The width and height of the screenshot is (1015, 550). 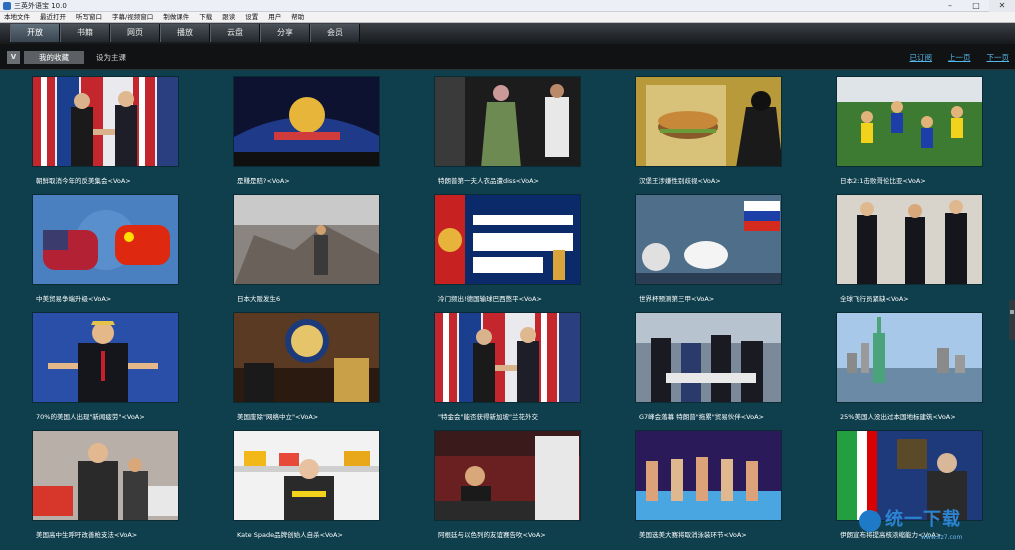 What do you see at coordinates (927, 417) in the screenshot?
I see `tile-caption: 25%美国人没出过本国地标建筑<VoA>` at bounding box center [927, 417].